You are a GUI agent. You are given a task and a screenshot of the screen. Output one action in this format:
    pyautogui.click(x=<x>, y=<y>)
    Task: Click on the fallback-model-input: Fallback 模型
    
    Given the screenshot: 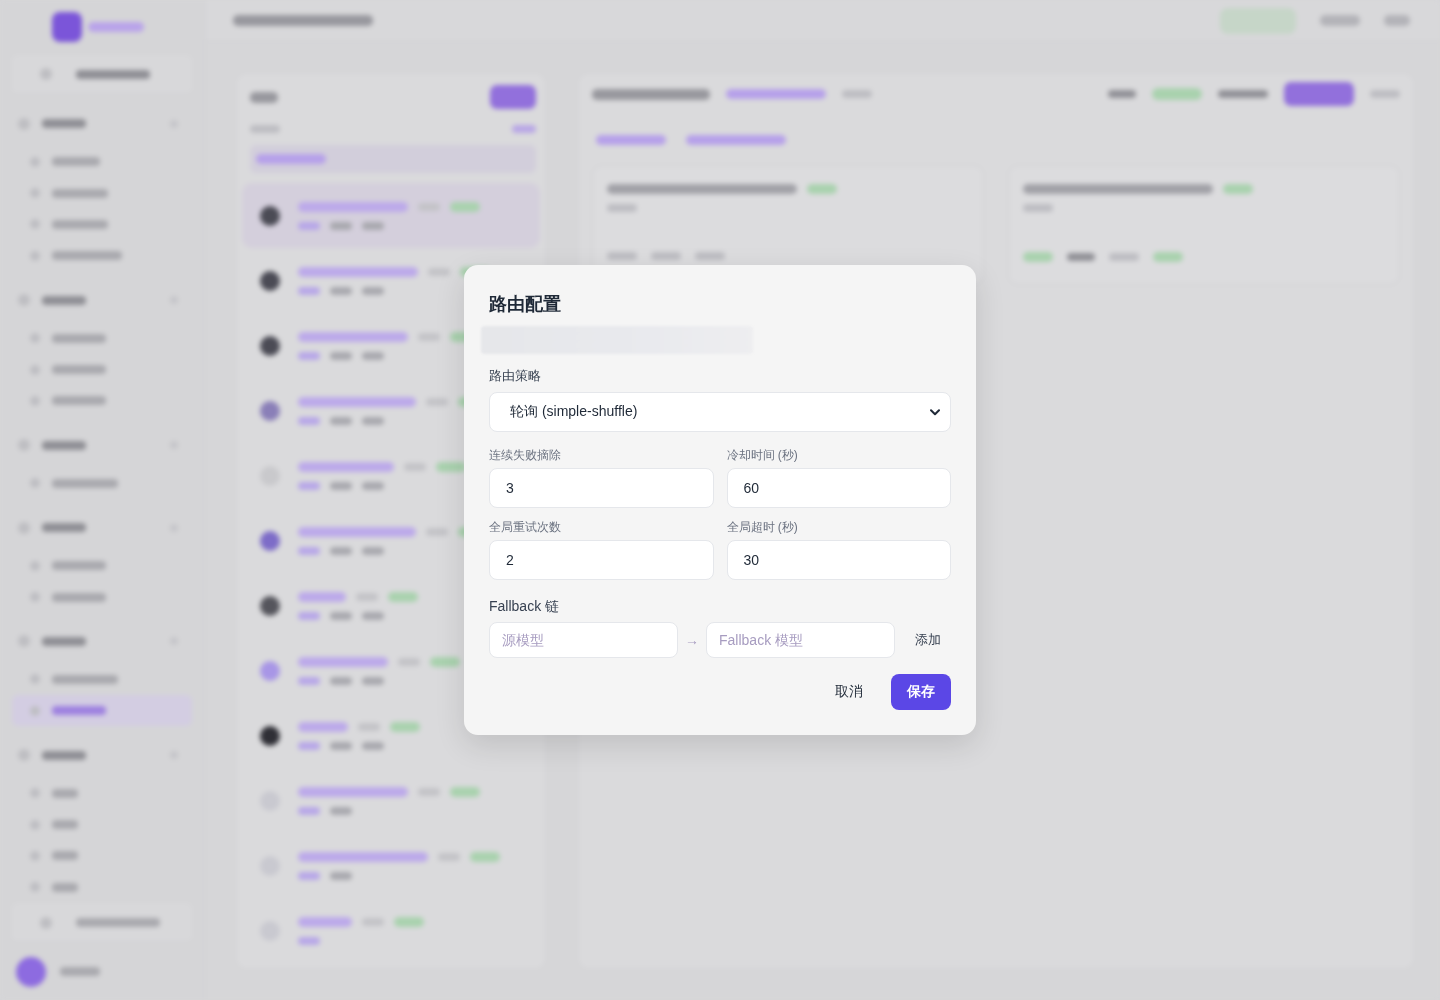 What is the action you would take?
    pyautogui.click(x=800, y=640)
    